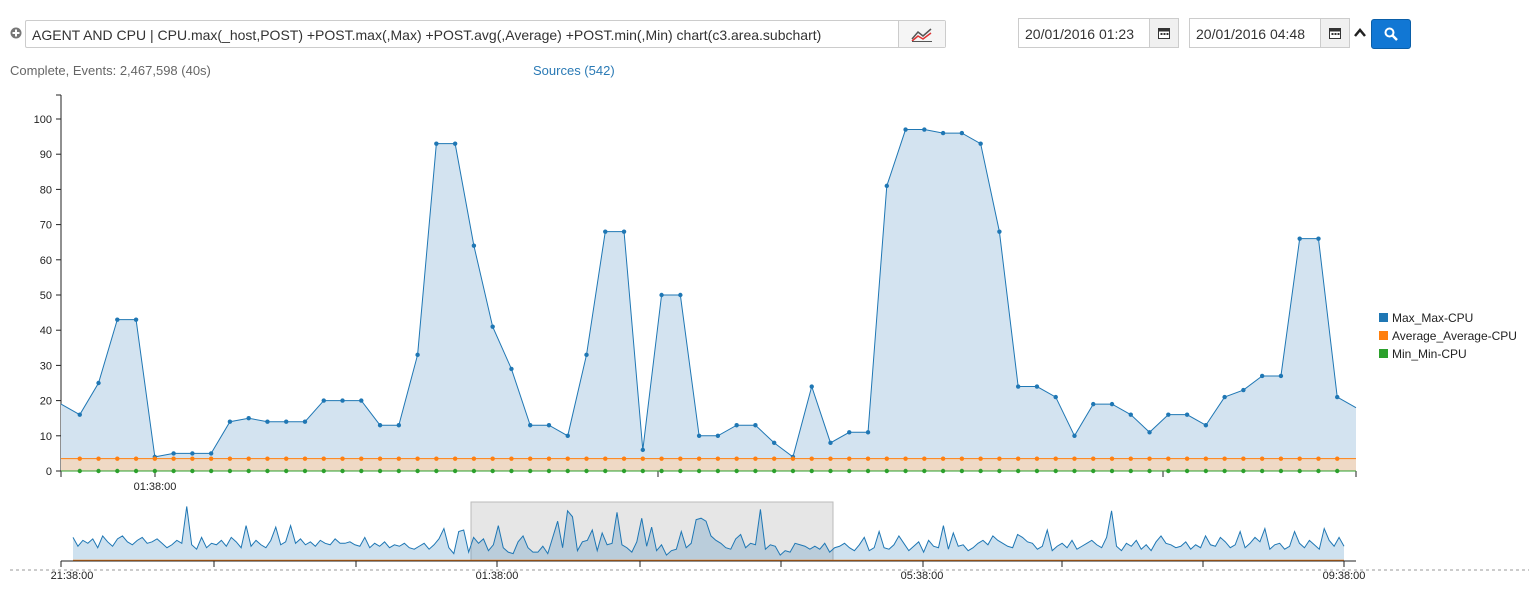 Image resolution: width=1529 pixels, height=597 pixels. Describe the element at coordinates (1432, 318) in the screenshot. I see `legend-label: Max_Max-CPU` at that location.